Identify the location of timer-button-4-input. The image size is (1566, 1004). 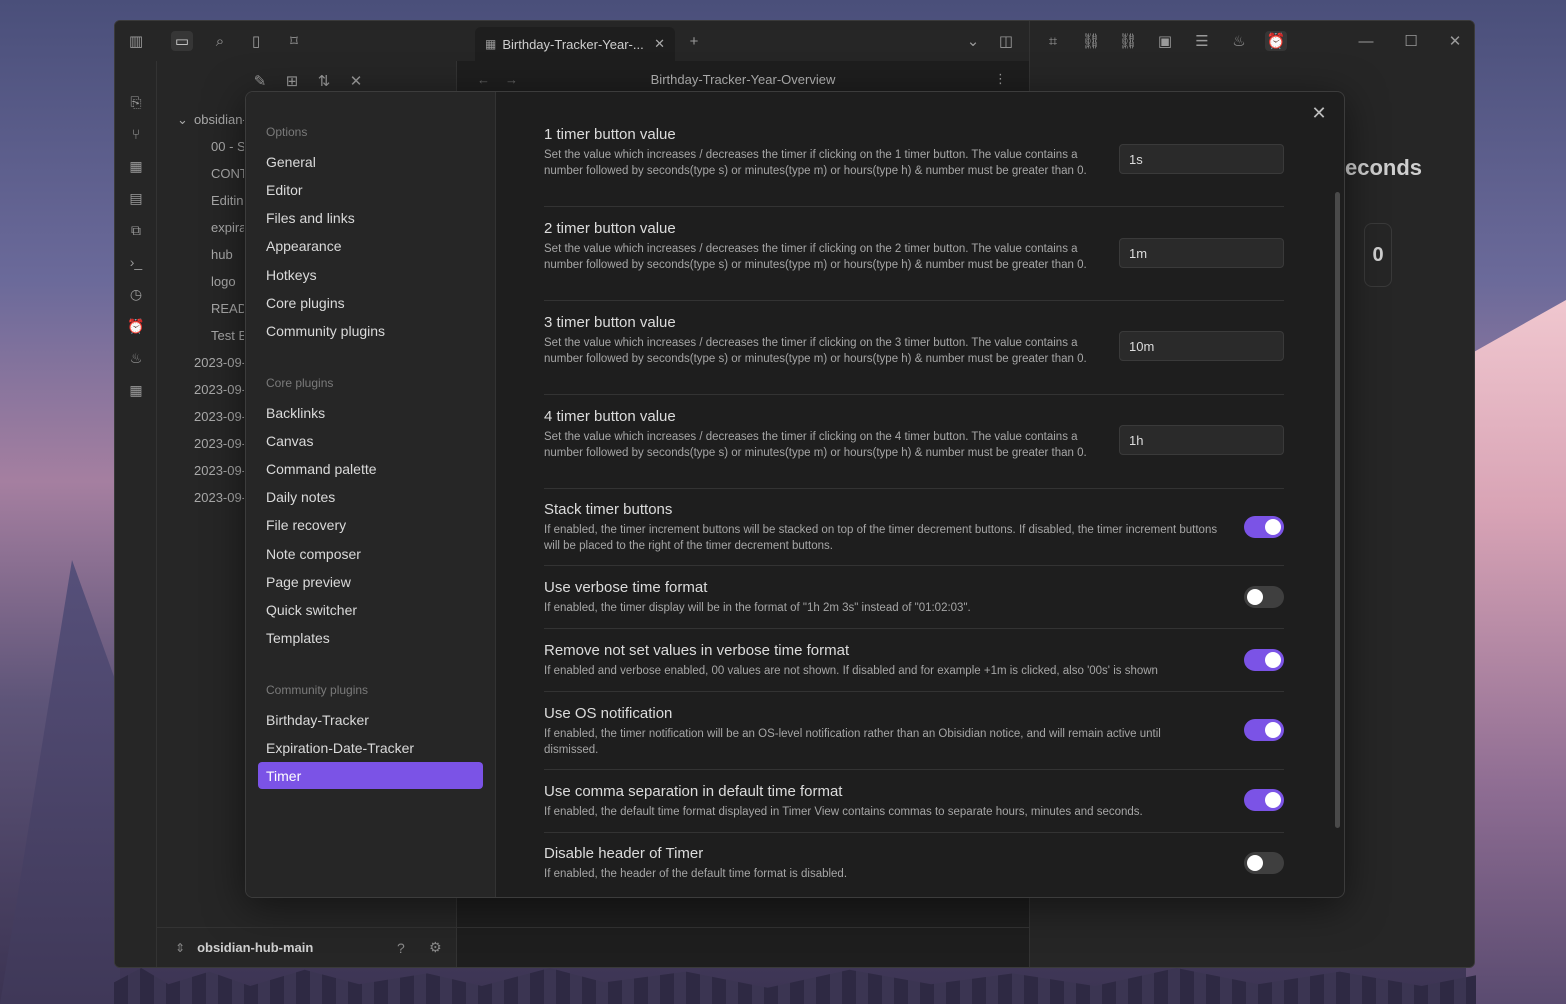
(1201, 440).